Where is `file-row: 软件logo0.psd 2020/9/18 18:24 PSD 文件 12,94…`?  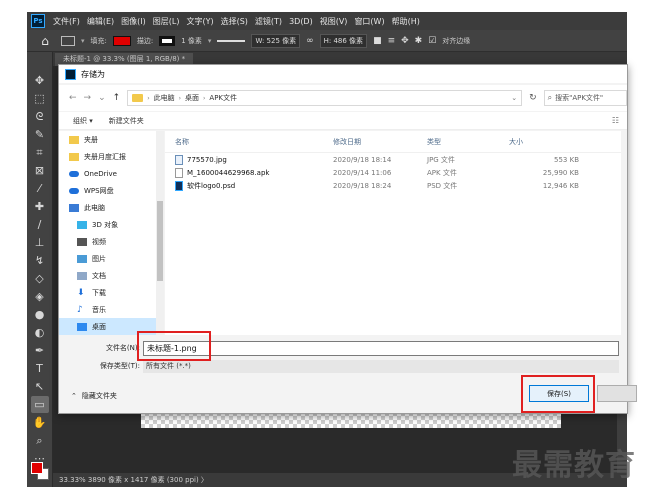 file-row: 软件logo0.psd 2020/9/18 18:24 PSD 文件 12,94… is located at coordinates (393, 185).